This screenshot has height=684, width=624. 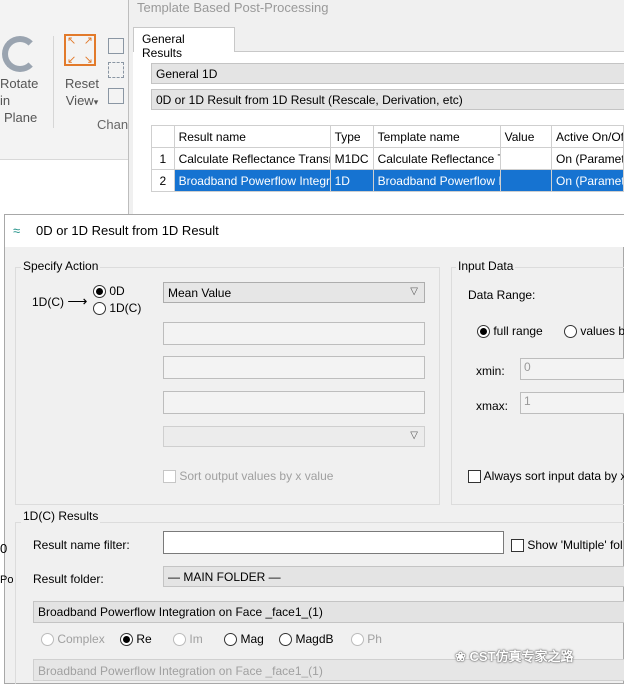 What do you see at coordinates (231, 640) in the screenshot?
I see `radio-mag` at bounding box center [231, 640].